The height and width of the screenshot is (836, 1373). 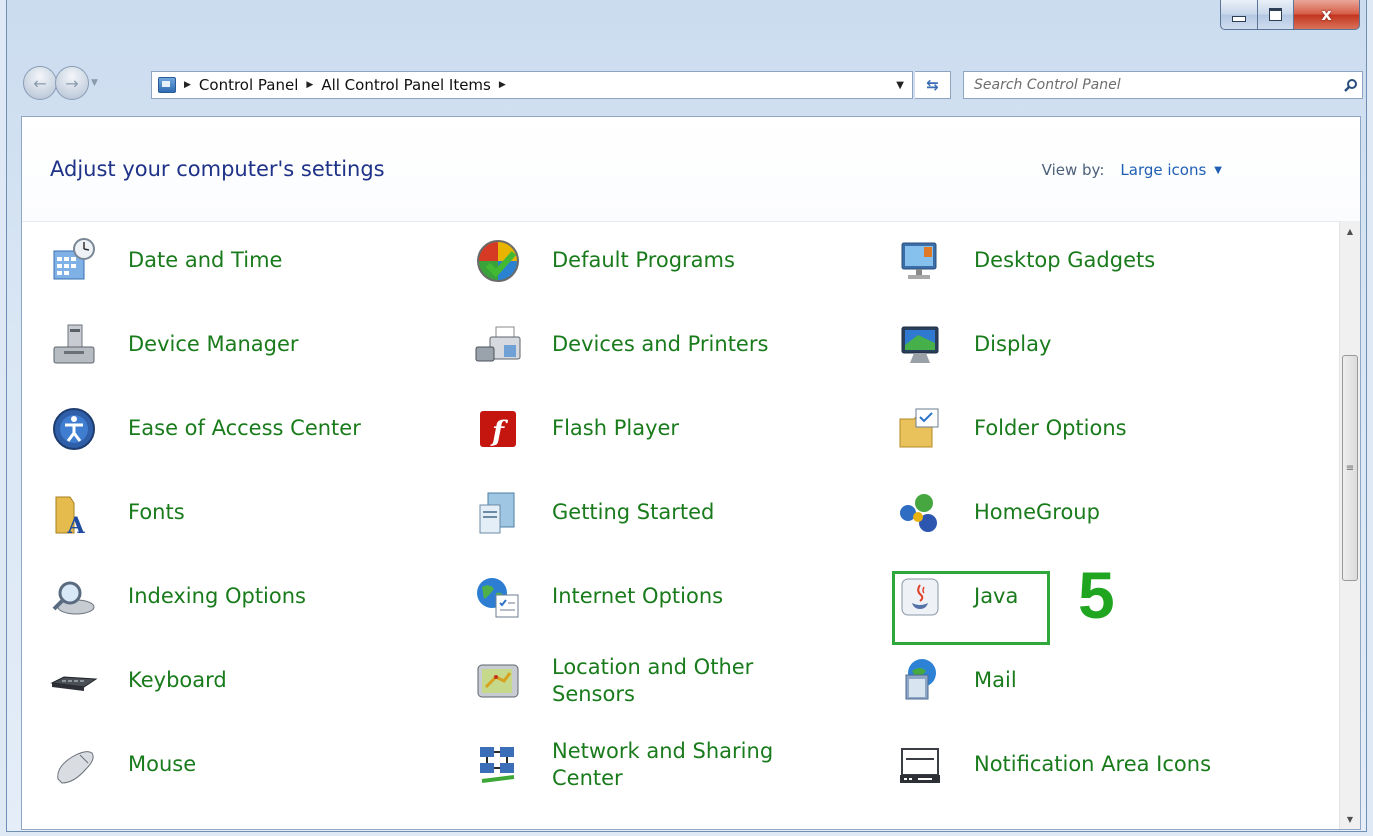 I want to click on breadcrumb-control-panel: Control Panel, so click(x=248, y=85).